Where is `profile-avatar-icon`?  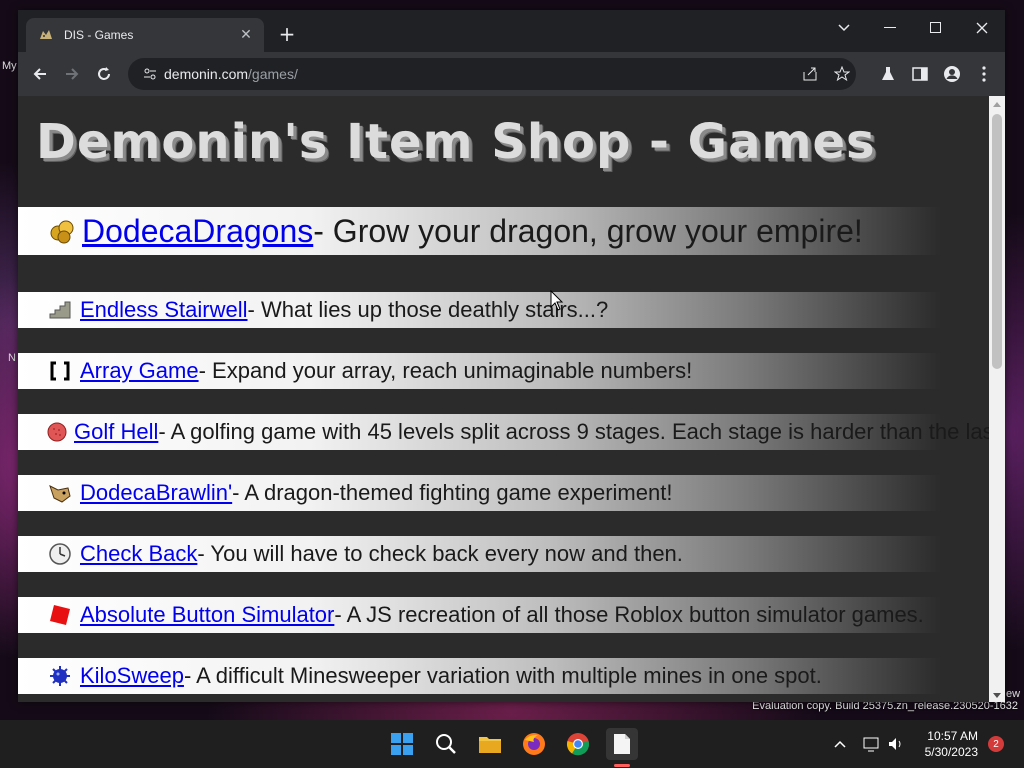 profile-avatar-icon is located at coordinates (952, 74).